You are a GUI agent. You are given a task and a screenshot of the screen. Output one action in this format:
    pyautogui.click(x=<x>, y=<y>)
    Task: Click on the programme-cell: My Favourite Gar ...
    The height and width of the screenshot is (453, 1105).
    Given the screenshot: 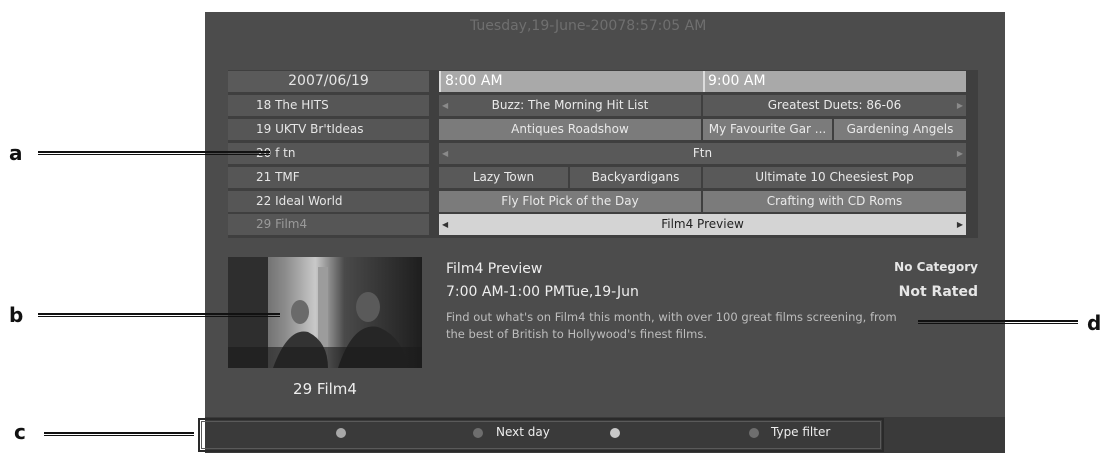 What is the action you would take?
    pyautogui.click(x=767, y=129)
    